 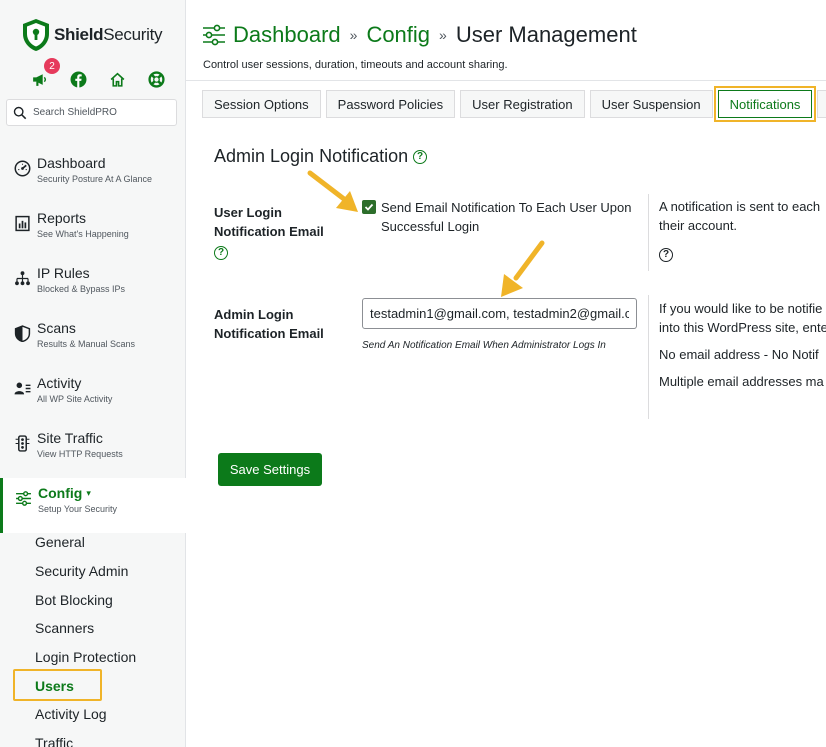 I want to click on sidebar-item-activity: Activity All WP Site Activity, so click(x=93, y=395).